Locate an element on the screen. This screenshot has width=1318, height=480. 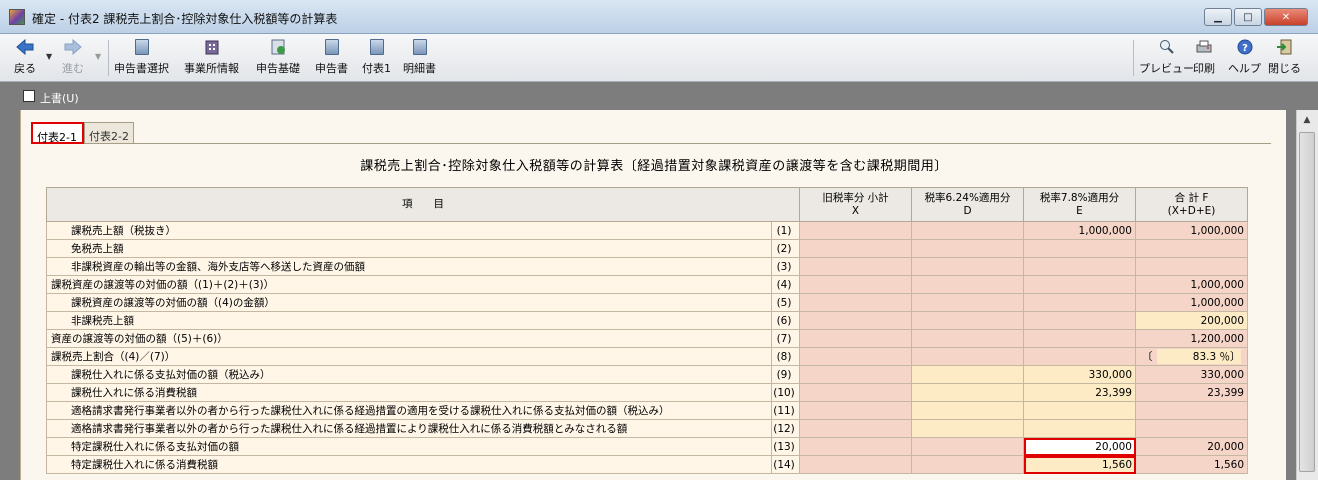
overwrite-checkbox is located at coordinates (29, 96).